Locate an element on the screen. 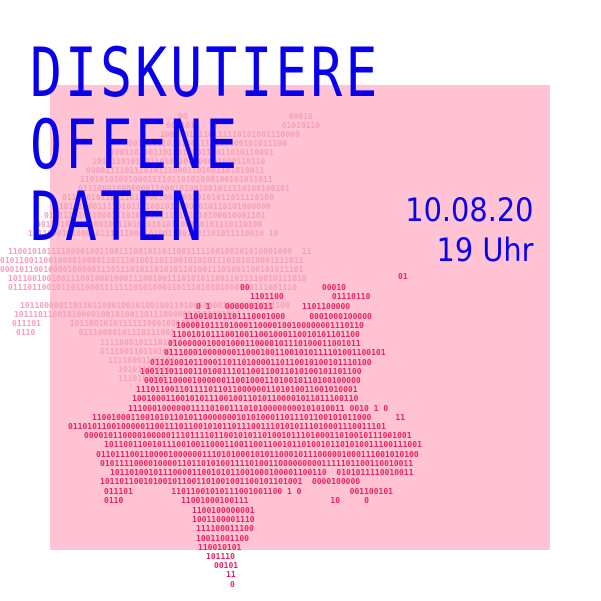 The width and height of the screenshot is (601, 601). event-time: 19 Uhr is located at coordinates (484, 250).